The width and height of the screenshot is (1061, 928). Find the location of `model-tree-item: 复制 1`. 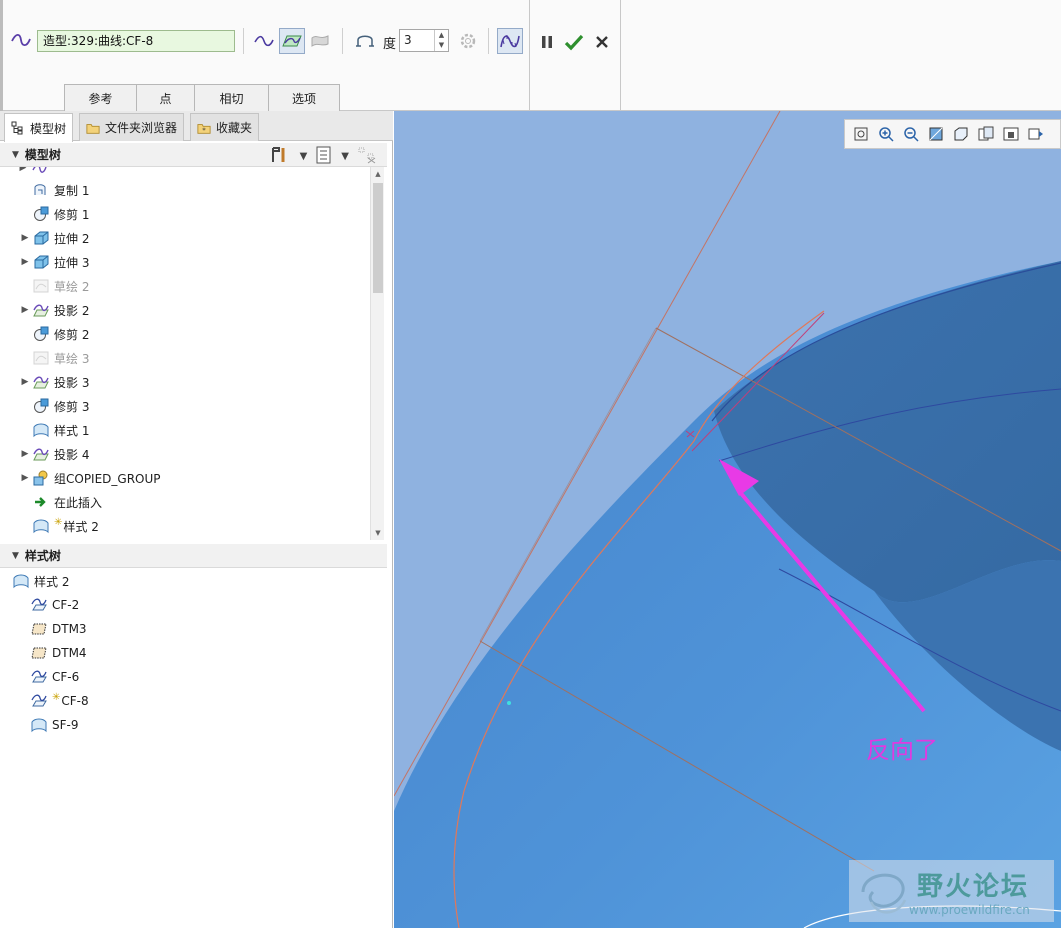

model-tree-item: 复制 1 is located at coordinates (53, 190).